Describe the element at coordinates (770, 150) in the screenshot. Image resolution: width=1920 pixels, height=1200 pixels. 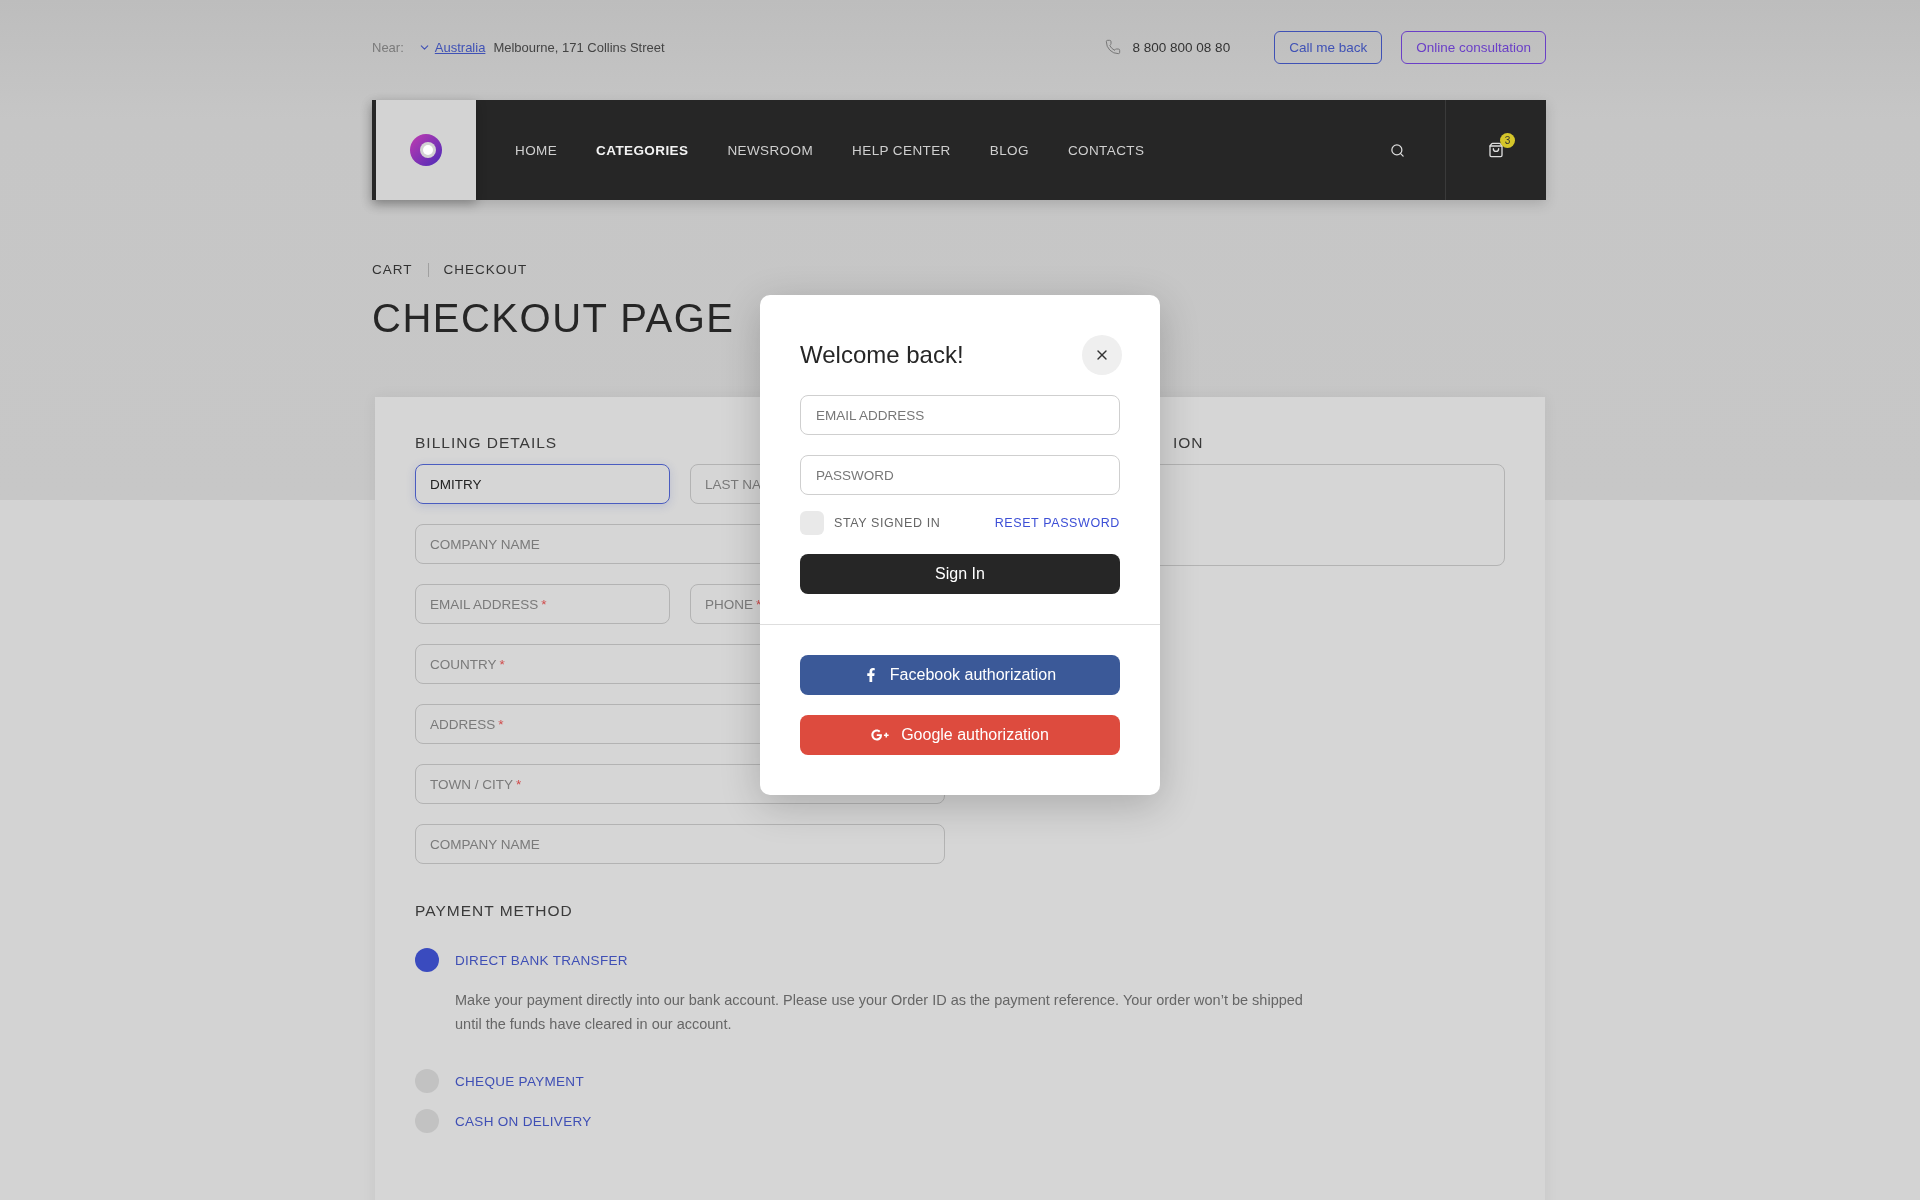
I see `nav-link: NEWSROOM` at that location.